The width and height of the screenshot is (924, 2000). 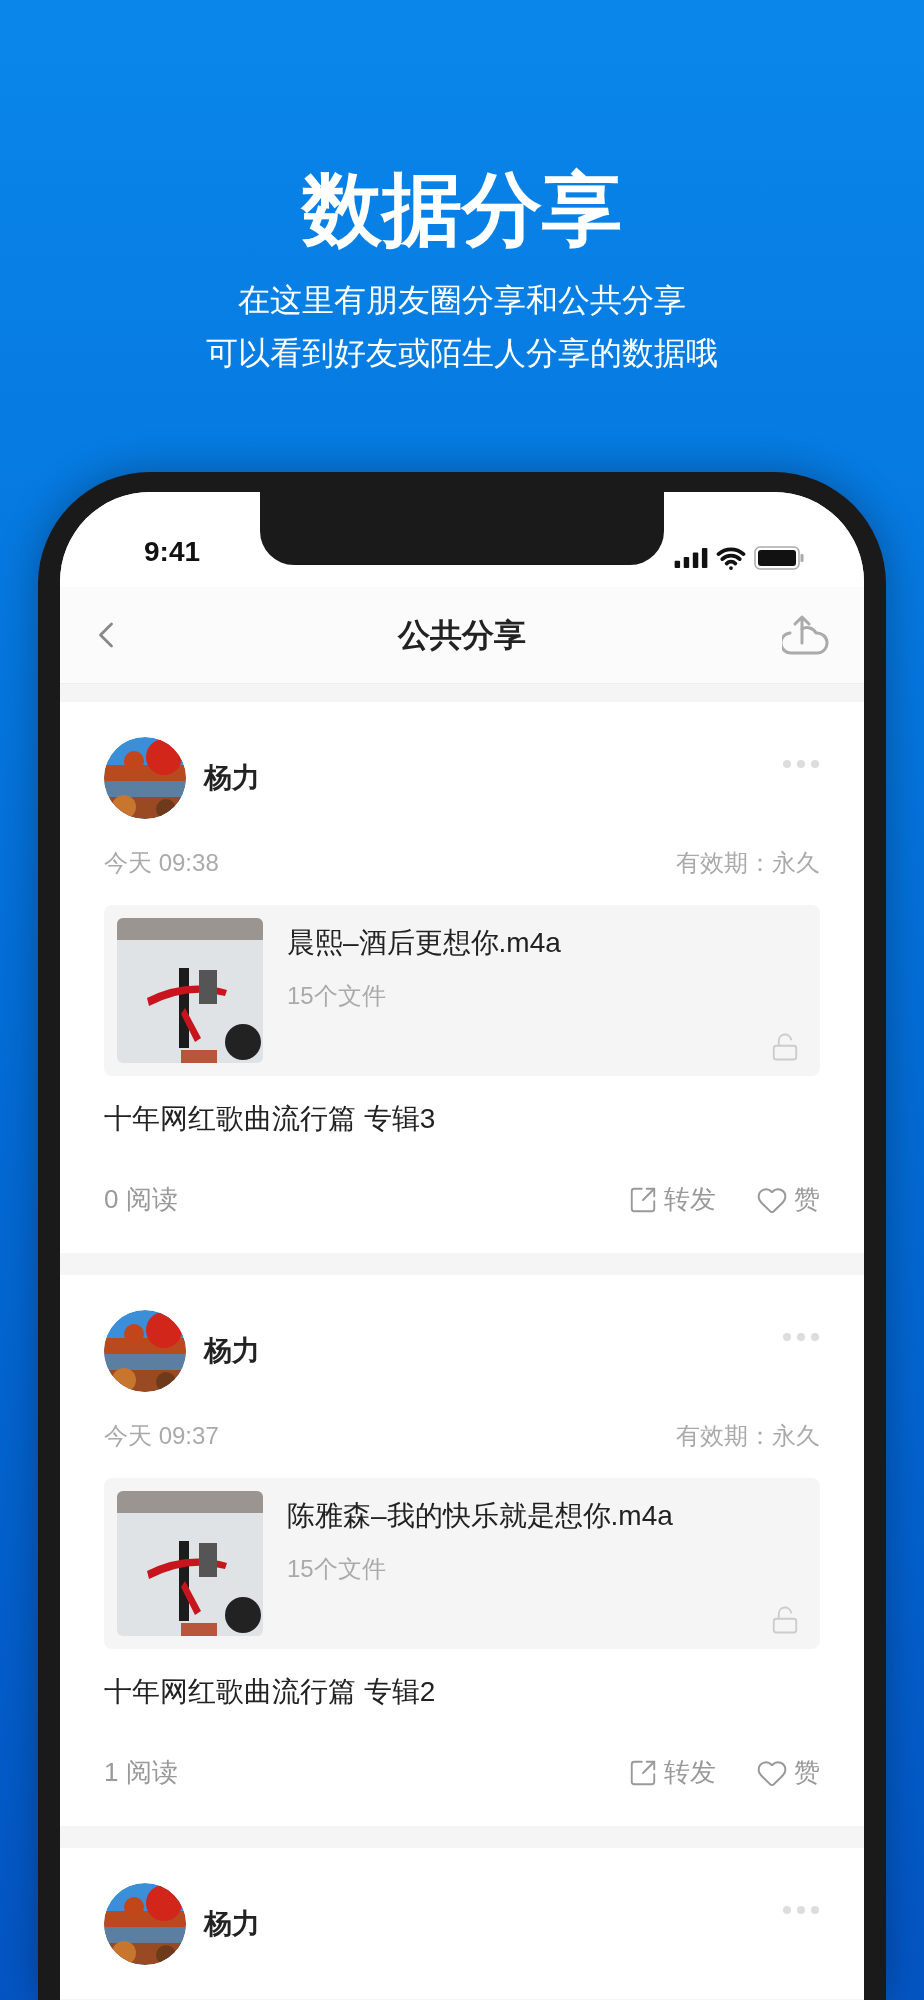 What do you see at coordinates (270, 1119) in the screenshot?
I see `post-title: 十年网红歌曲流行篇 专辑3` at bounding box center [270, 1119].